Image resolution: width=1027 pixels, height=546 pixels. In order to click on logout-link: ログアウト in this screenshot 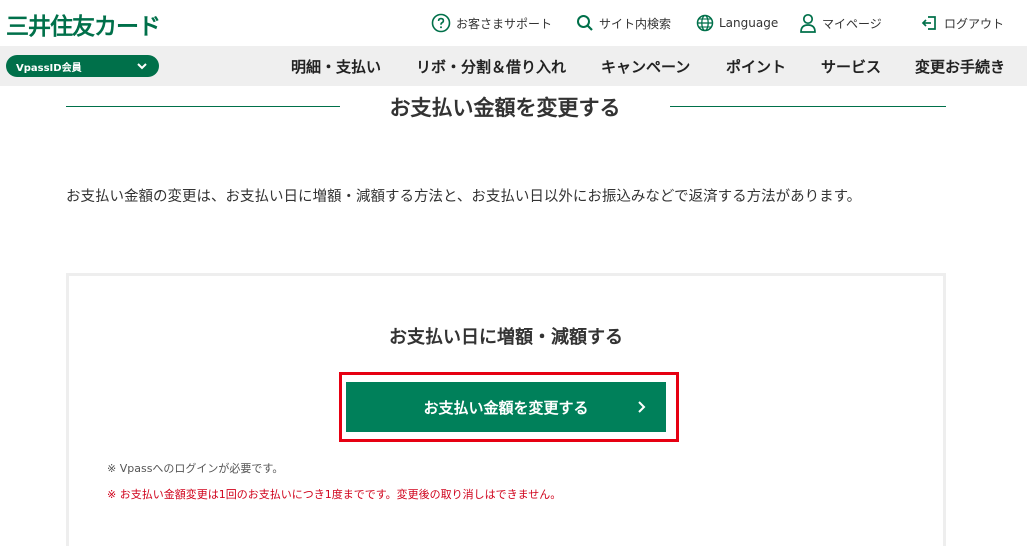, I will do `click(962, 23)`.